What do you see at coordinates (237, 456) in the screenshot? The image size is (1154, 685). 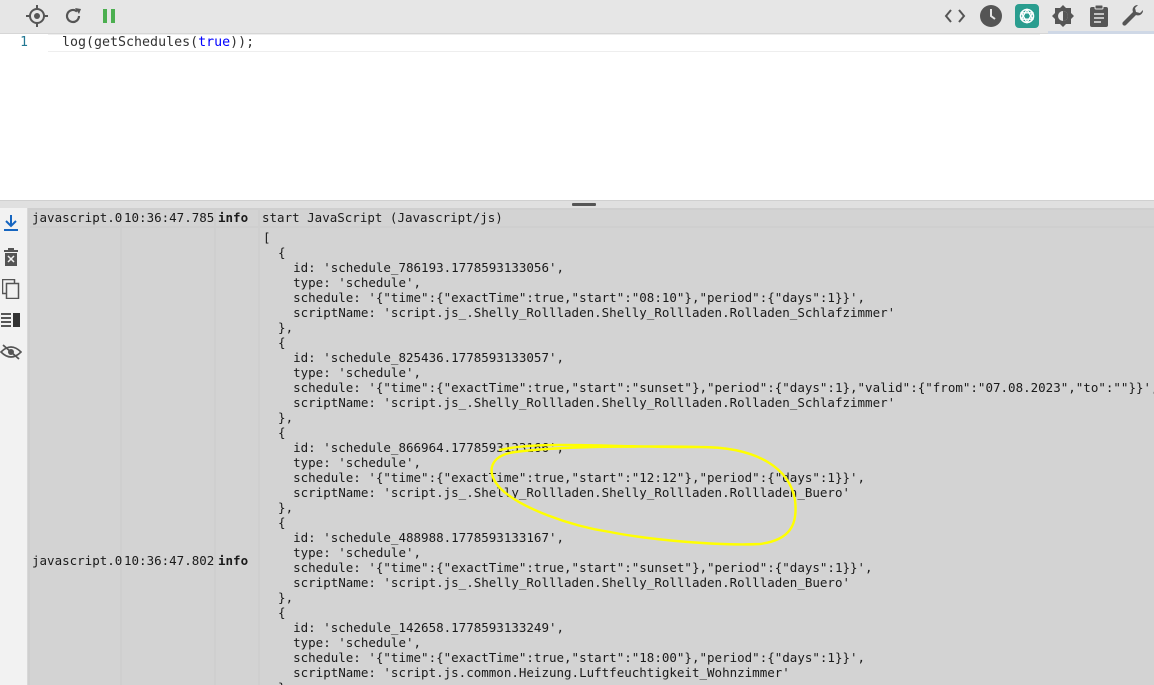 I see `log-severity-cell: info` at bounding box center [237, 456].